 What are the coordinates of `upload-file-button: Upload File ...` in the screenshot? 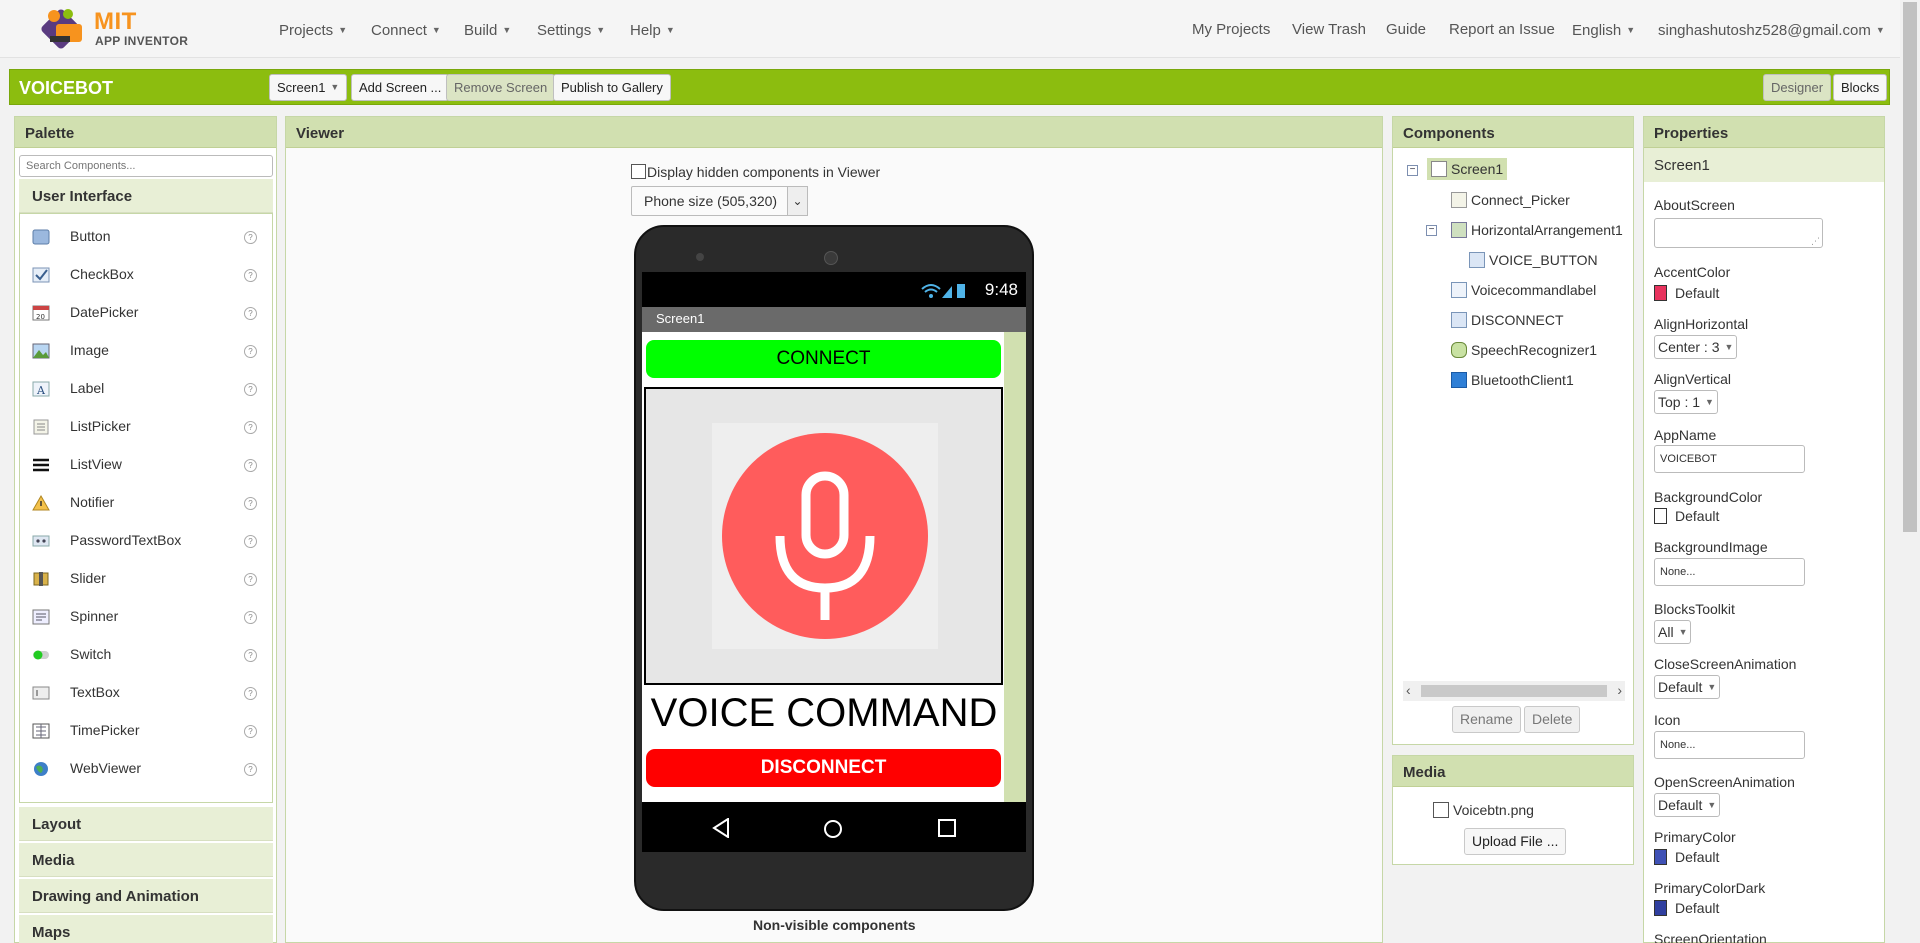 It's located at (1515, 841).